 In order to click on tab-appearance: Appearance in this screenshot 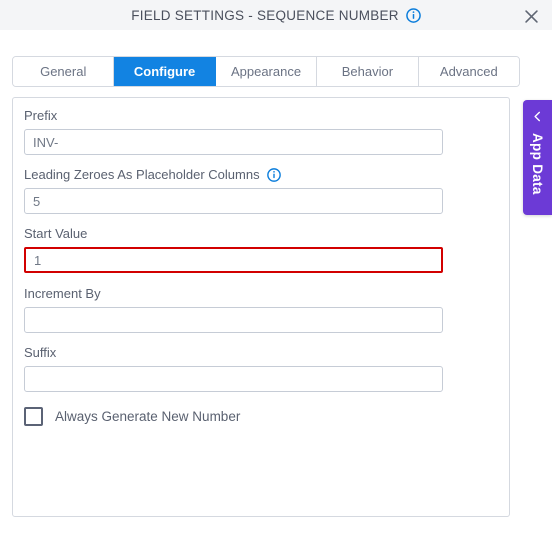, I will do `click(266, 71)`.